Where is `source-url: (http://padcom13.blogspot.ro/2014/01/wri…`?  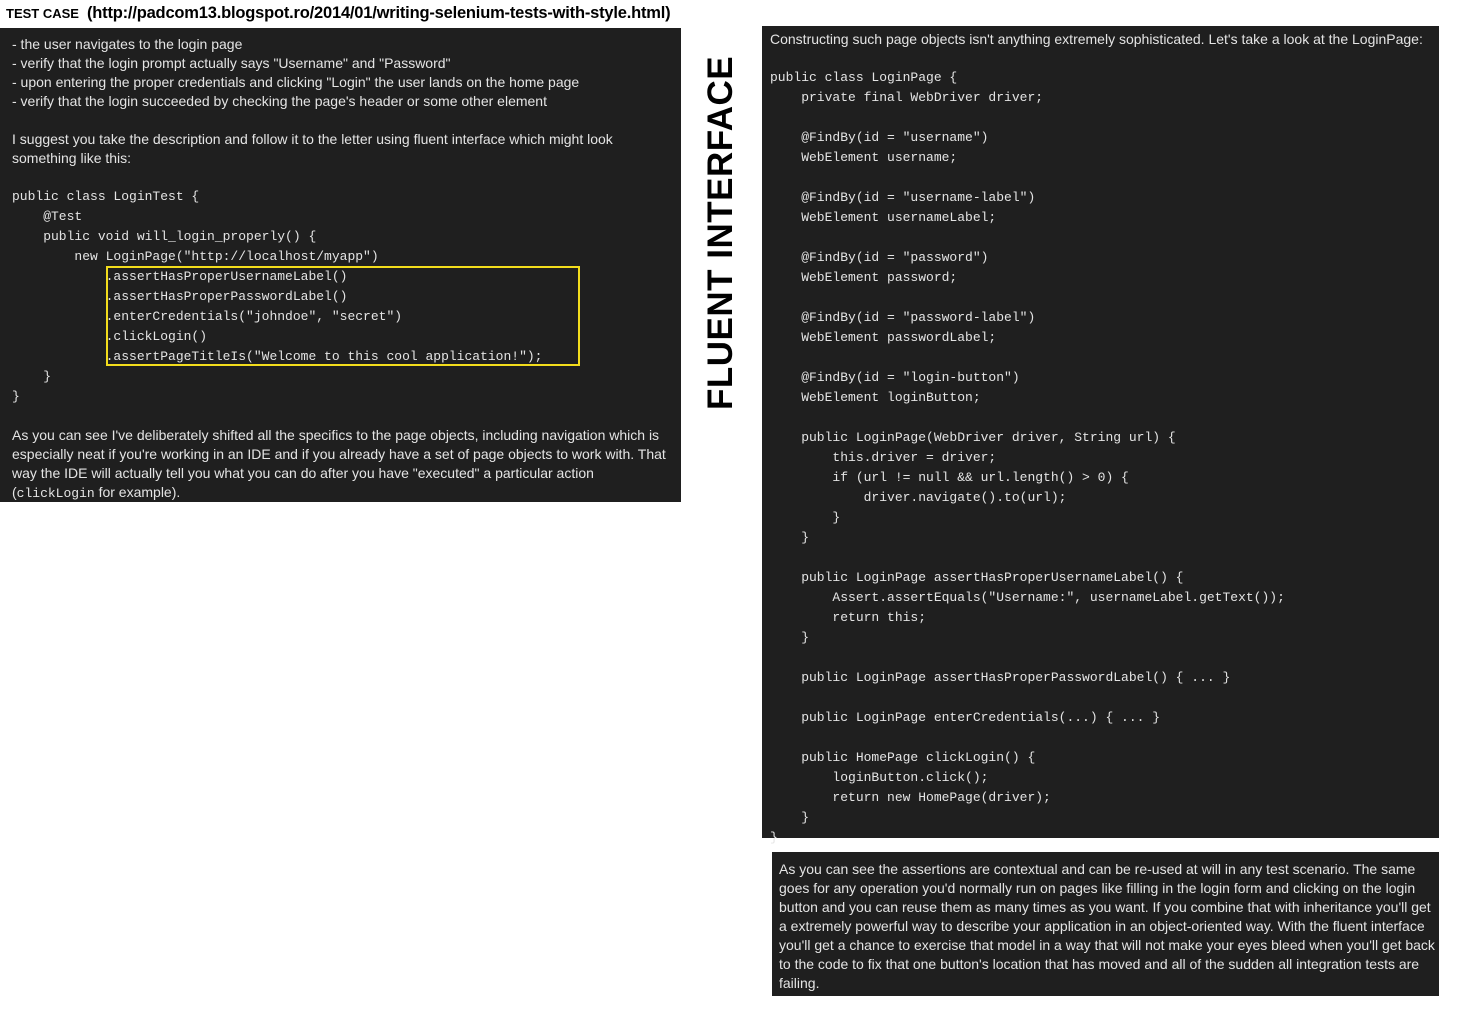 source-url: (http://padcom13.blogspot.ro/2014/01/wri… is located at coordinates (379, 13).